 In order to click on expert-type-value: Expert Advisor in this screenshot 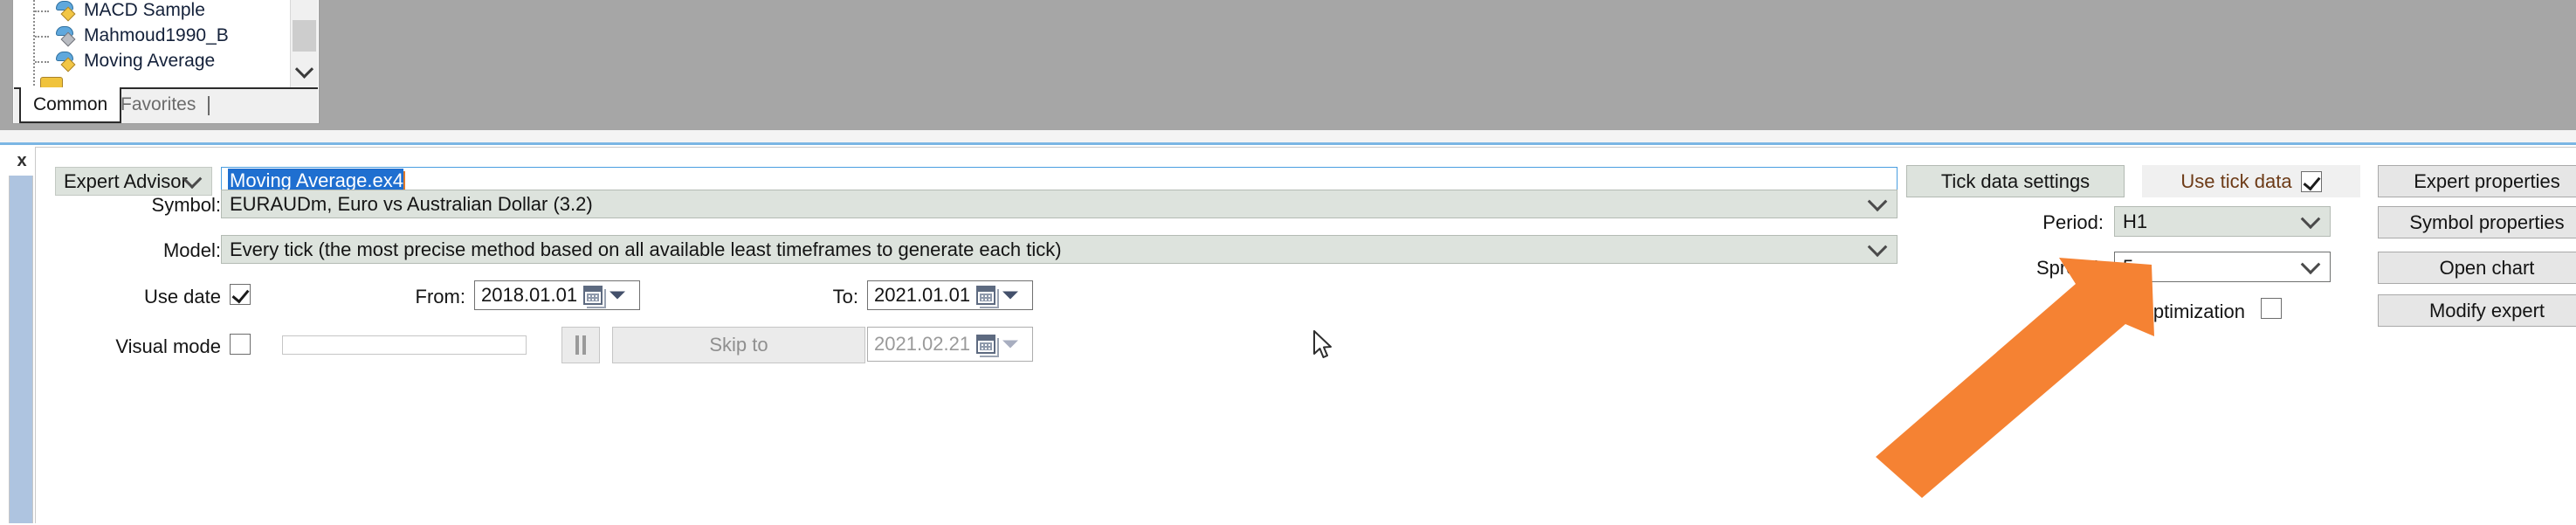, I will do `click(126, 180)`.